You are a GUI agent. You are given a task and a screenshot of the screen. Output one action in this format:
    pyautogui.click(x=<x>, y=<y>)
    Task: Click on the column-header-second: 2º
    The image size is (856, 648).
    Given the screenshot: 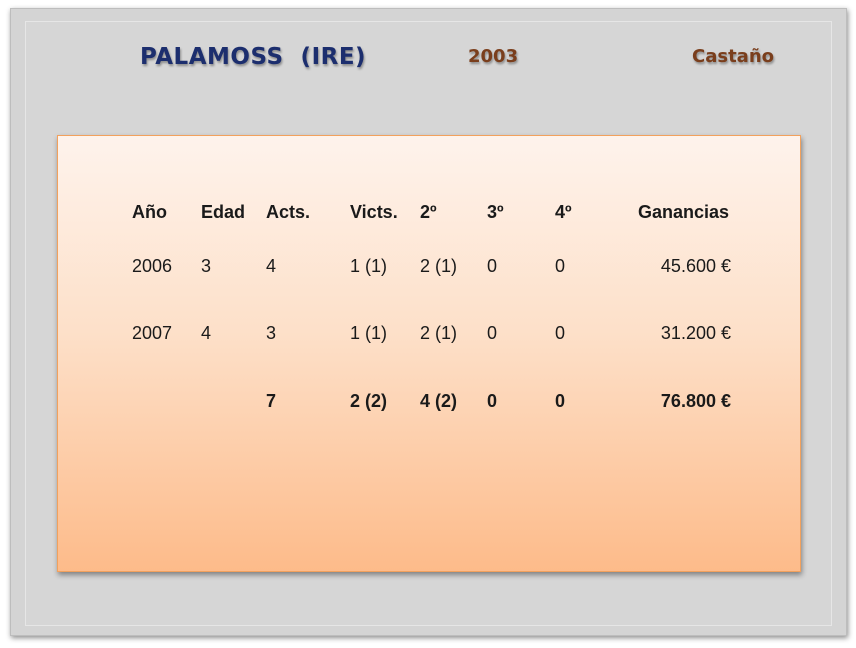 What is the action you would take?
    pyautogui.click(x=428, y=212)
    